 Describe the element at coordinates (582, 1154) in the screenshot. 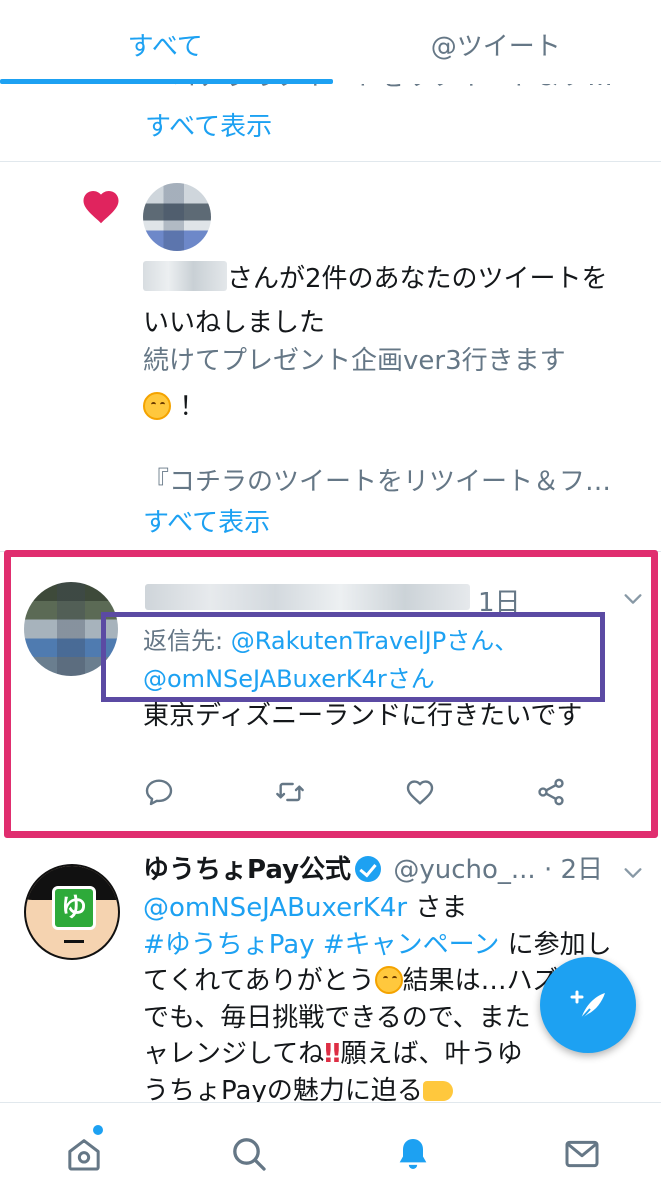

I see `messages-icon` at that location.